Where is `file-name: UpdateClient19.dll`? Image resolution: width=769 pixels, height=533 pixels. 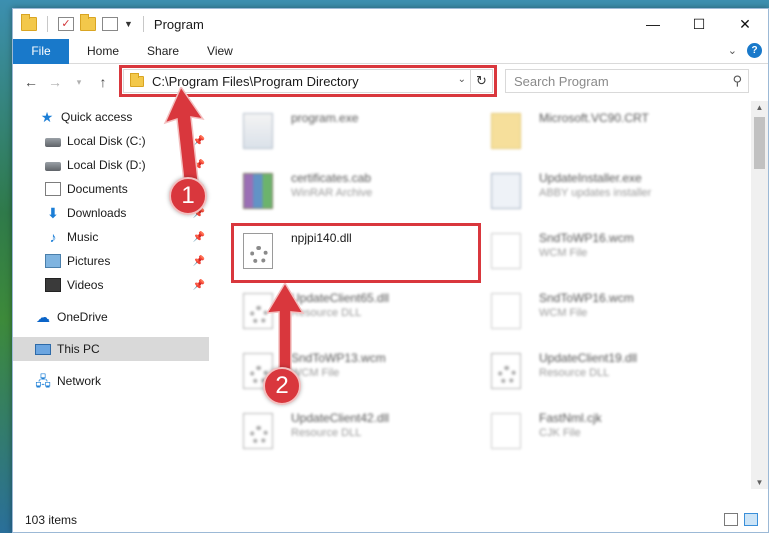
file-name: UpdateClient19.dll is located at coordinates (588, 358).